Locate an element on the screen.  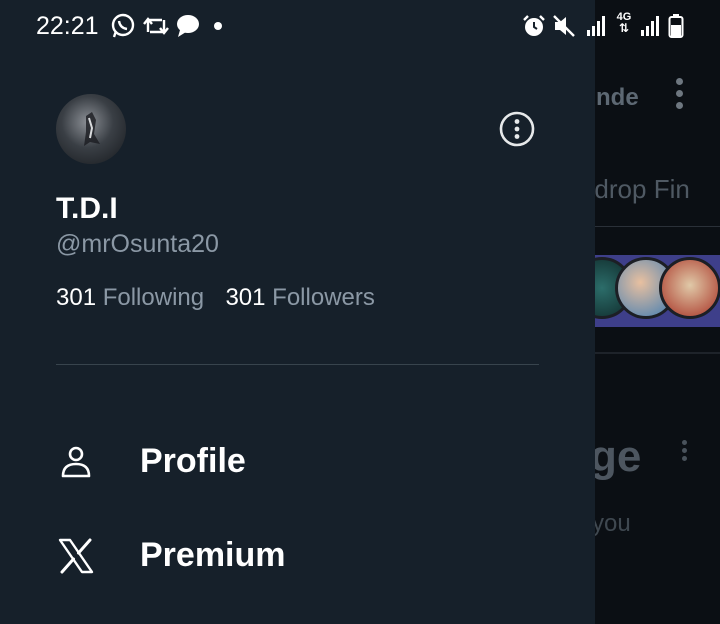
following-label: Following is located at coordinates (153, 297).